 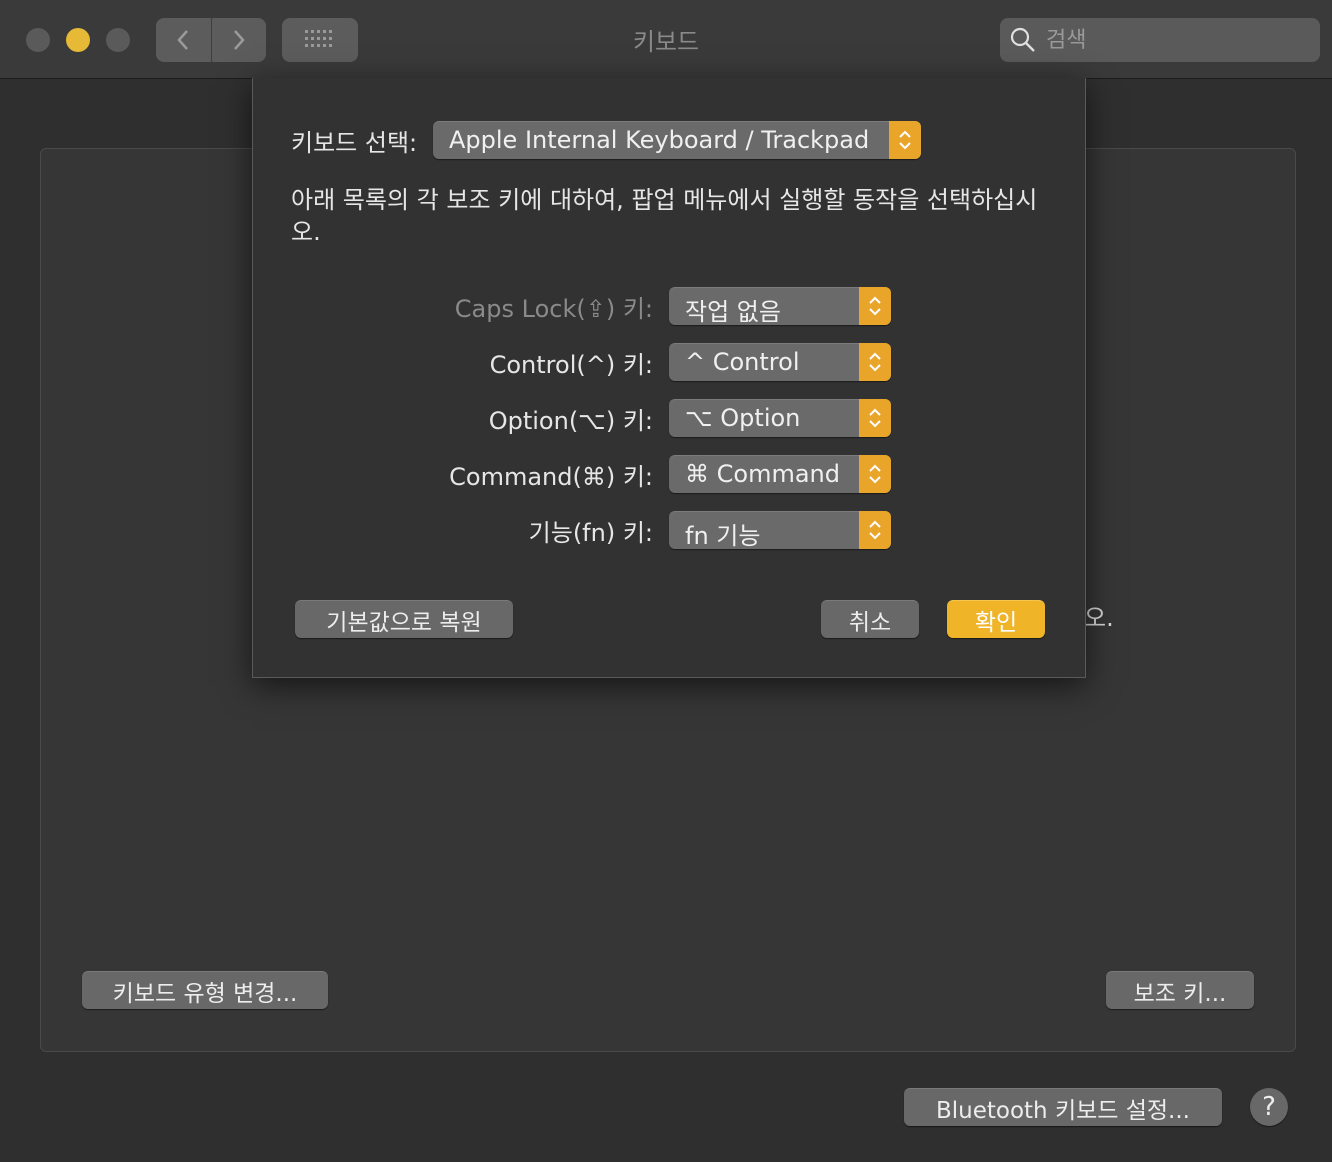 I want to click on minimize-window-button, so click(x=78, y=40).